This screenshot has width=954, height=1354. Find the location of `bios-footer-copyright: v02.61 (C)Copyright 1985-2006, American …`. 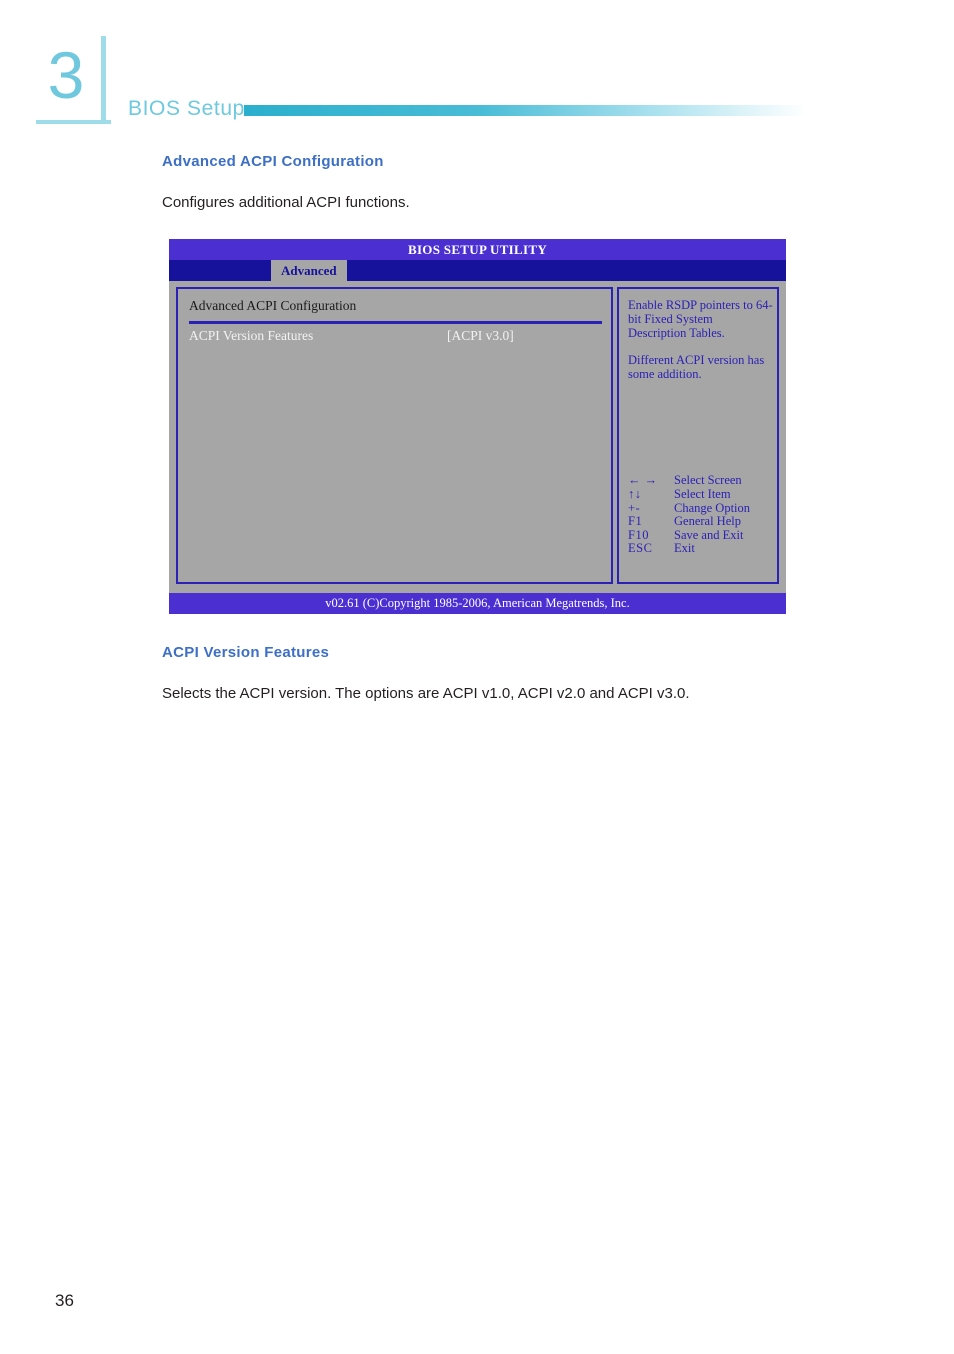

bios-footer-copyright: v02.61 (C)Copyright 1985-2006, American … is located at coordinates (477, 603).